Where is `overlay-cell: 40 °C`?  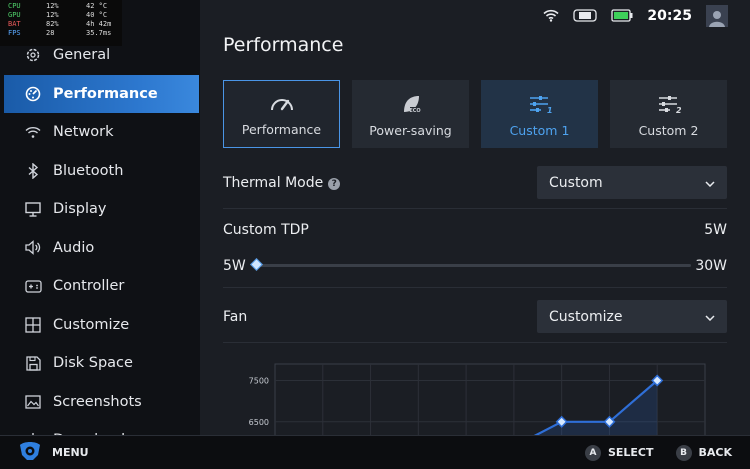
overlay-cell: 40 °C is located at coordinates (97, 15).